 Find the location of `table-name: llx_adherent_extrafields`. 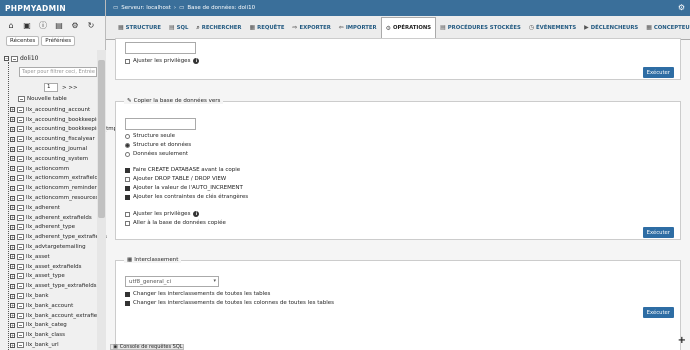

table-name: llx_adherent_extrafields is located at coordinates (59, 218).